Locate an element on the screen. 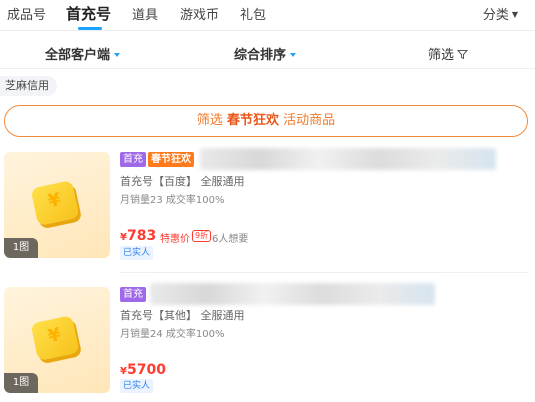 This screenshot has width=535, height=402. banner-prefix: 筛选 is located at coordinates (211, 120).